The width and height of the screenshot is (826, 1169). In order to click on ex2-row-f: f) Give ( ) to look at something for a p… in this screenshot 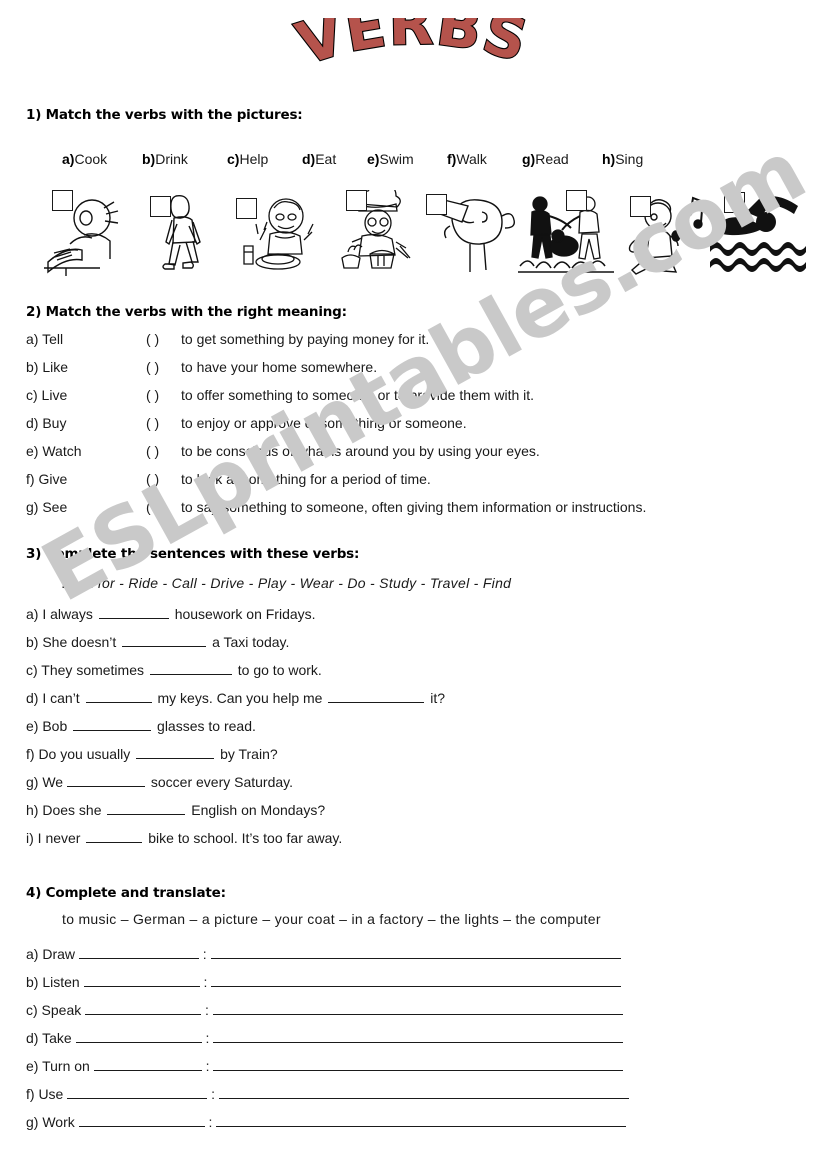, I will do `click(416, 481)`.